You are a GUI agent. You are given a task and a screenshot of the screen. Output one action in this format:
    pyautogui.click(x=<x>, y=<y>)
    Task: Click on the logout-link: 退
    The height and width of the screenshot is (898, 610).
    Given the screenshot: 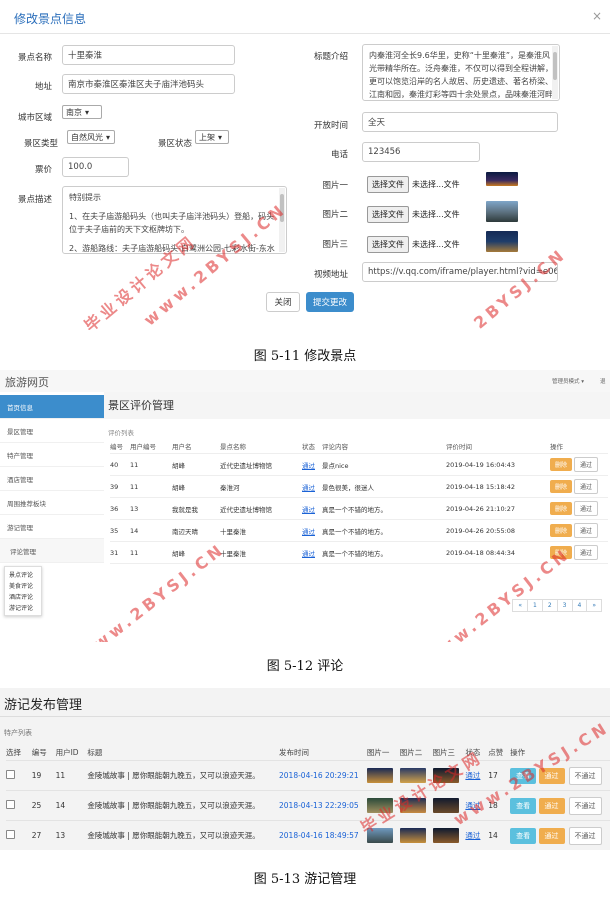 What is the action you would take?
    pyautogui.click(x=603, y=381)
    